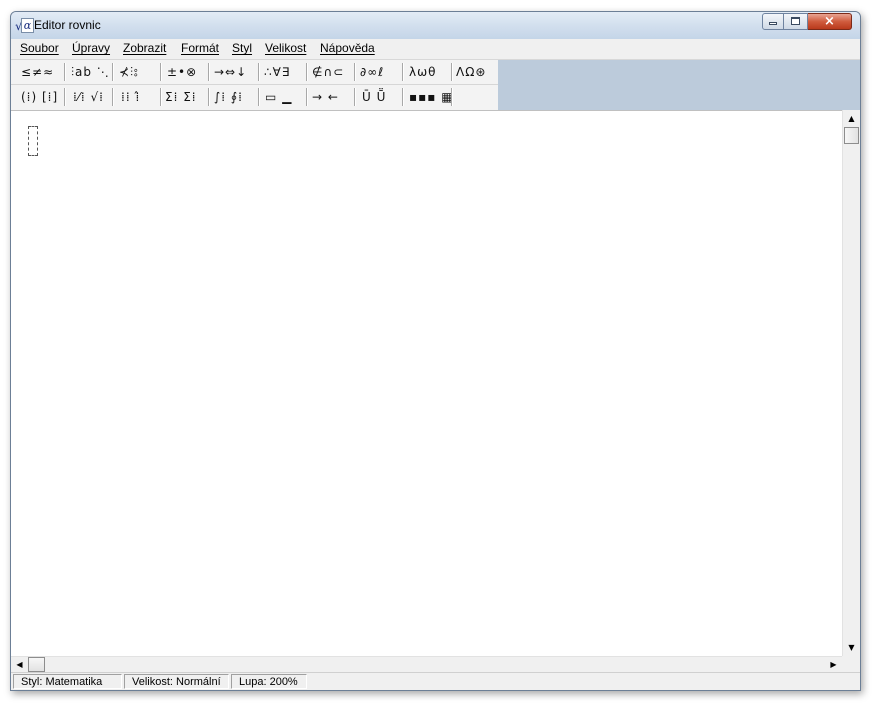 The image size is (876, 705). Describe the element at coordinates (277, 72) in the screenshot. I see `logic-palette-button: ∴∀∃` at that location.